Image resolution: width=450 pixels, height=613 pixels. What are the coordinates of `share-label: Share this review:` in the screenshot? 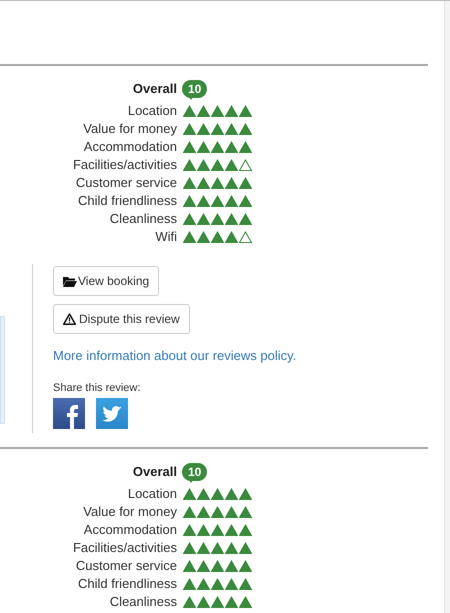 It's located at (97, 388).